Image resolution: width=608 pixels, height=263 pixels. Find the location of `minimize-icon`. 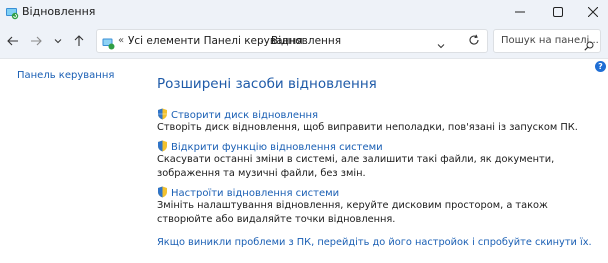

minimize-icon is located at coordinates (520, 12).